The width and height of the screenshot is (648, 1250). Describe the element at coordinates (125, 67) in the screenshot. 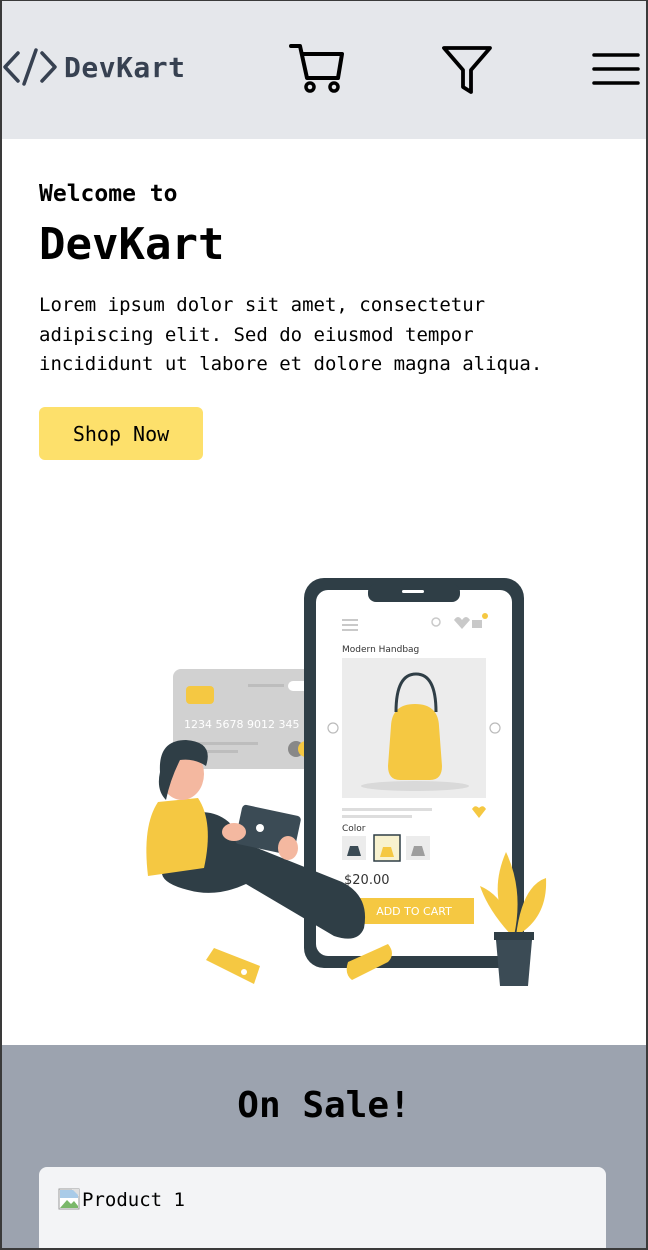

I see `brand-name: DevKart` at that location.